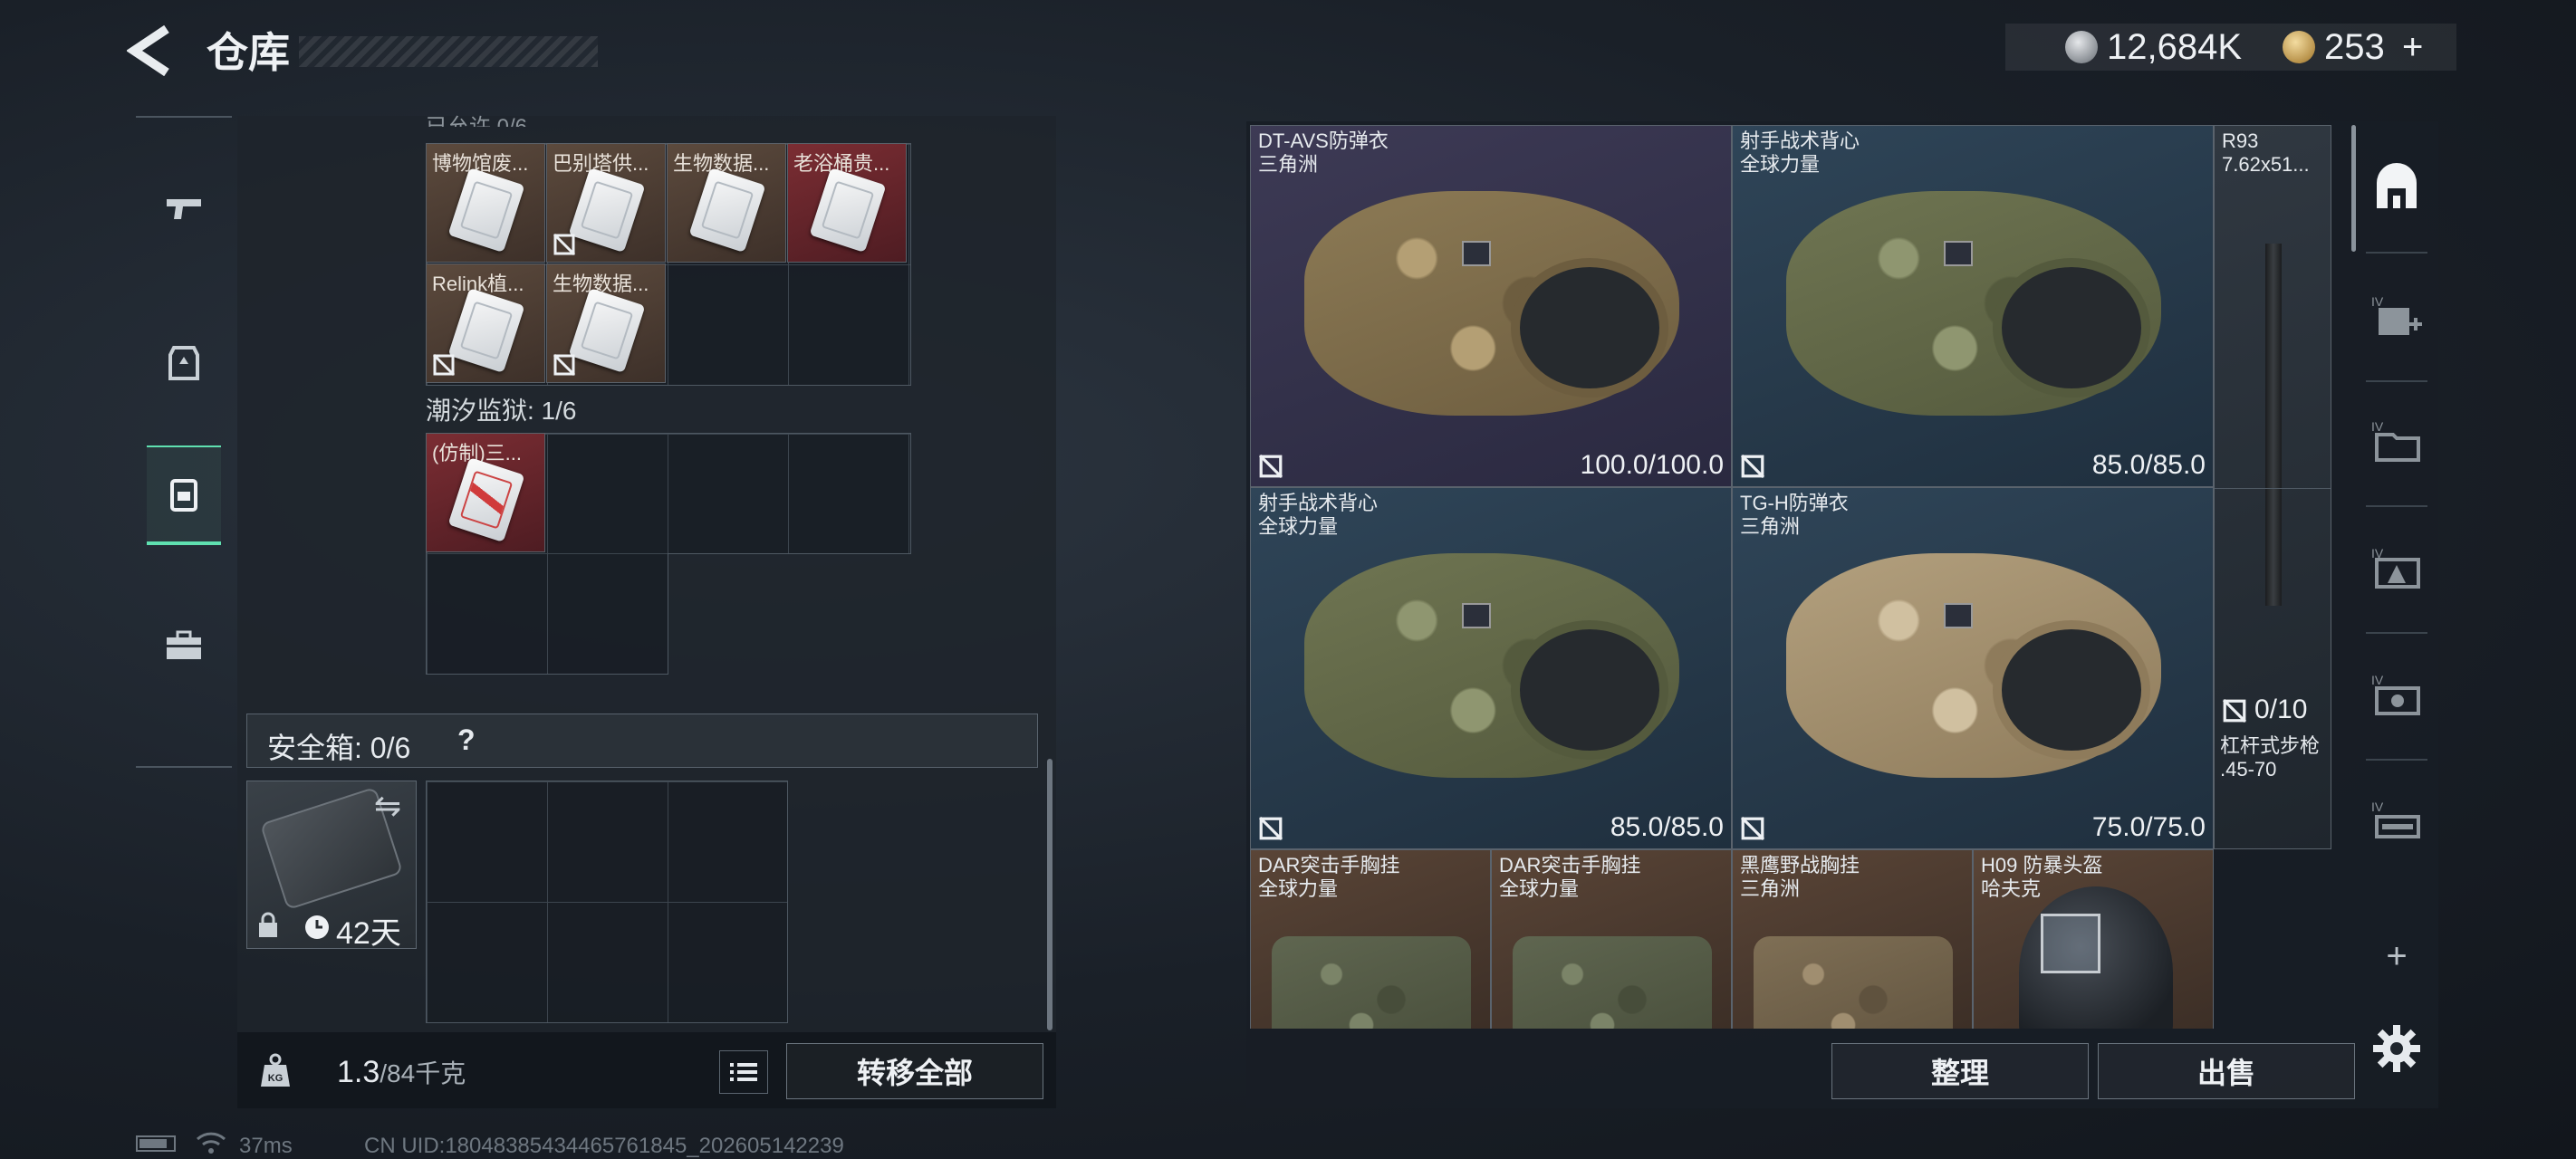  What do you see at coordinates (2396, 1049) in the screenshot?
I see `settings-gear-icon` at bounding box center [2396, 1049].